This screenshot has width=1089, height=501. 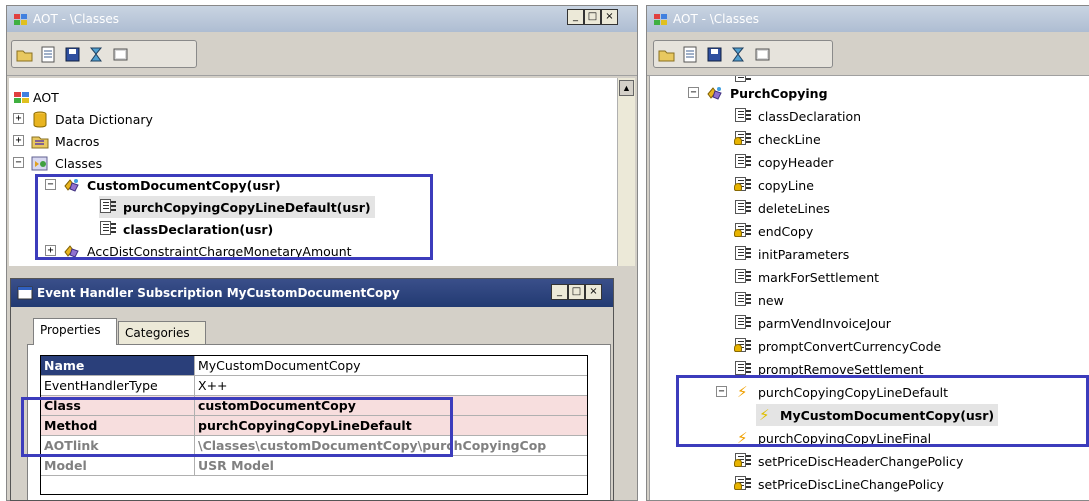 I want to click on left-tree-scrollbar: ▲, so click(x=626, y=172).